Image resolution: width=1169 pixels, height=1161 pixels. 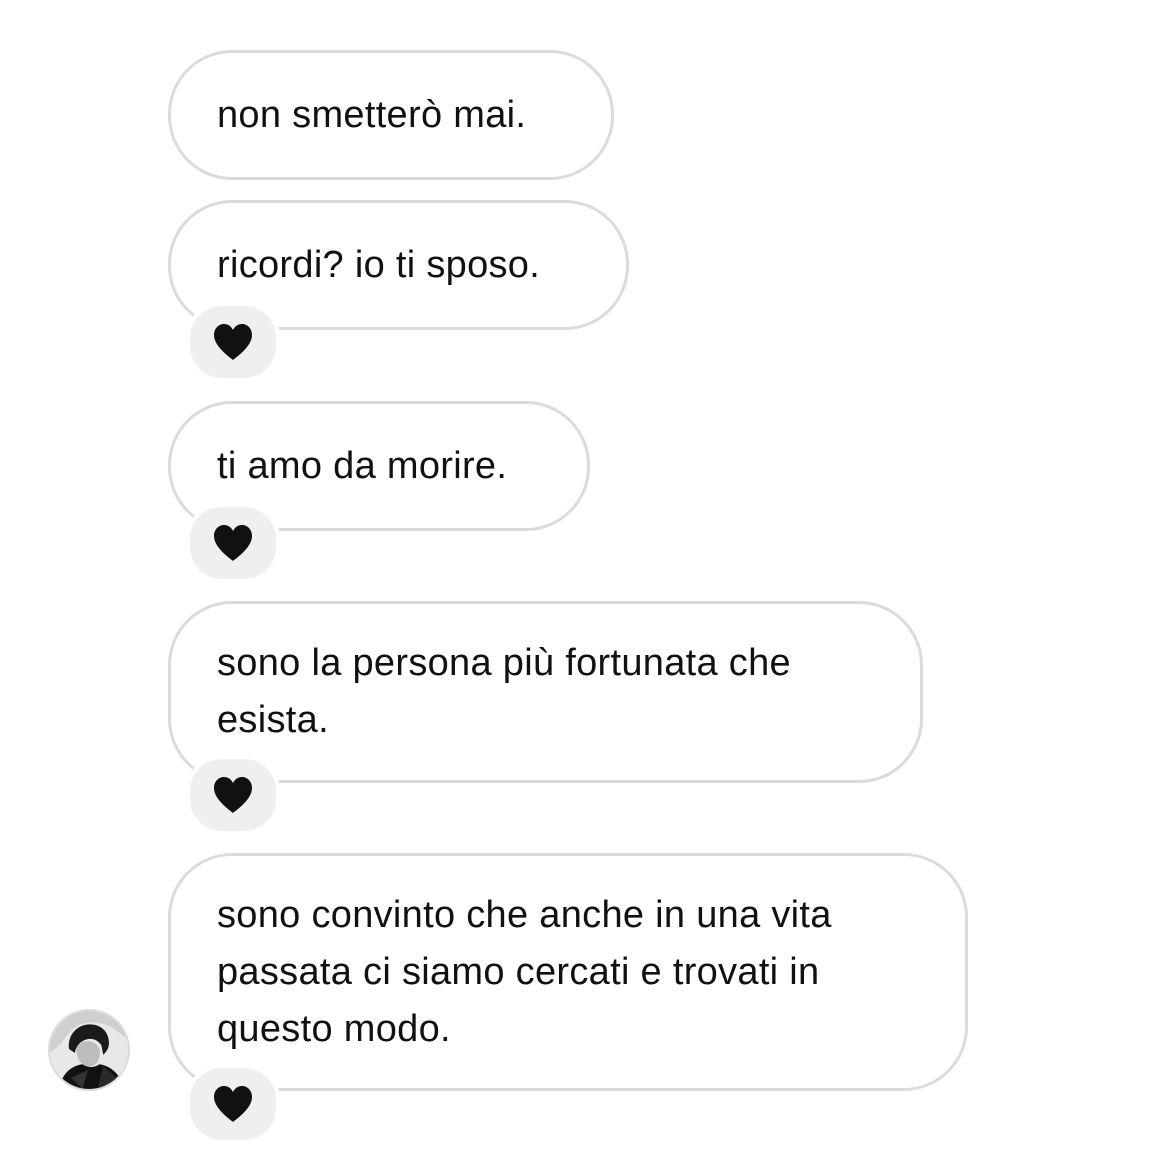 I want to click on message-bubble: non smetterò mai., so click(x=391, y=115).